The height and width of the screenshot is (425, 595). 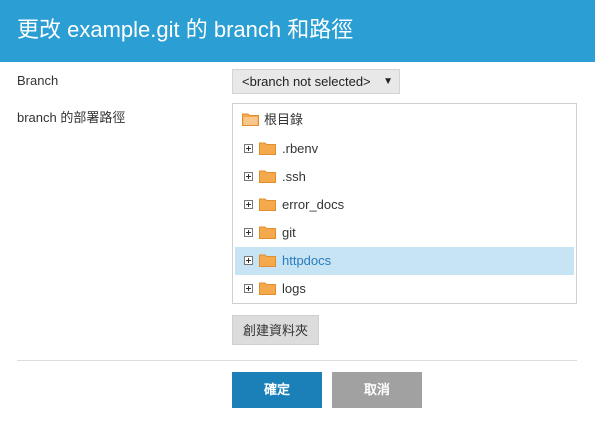 I want to click on tree-item-label: httpdocs, so click(x=307, y=260).